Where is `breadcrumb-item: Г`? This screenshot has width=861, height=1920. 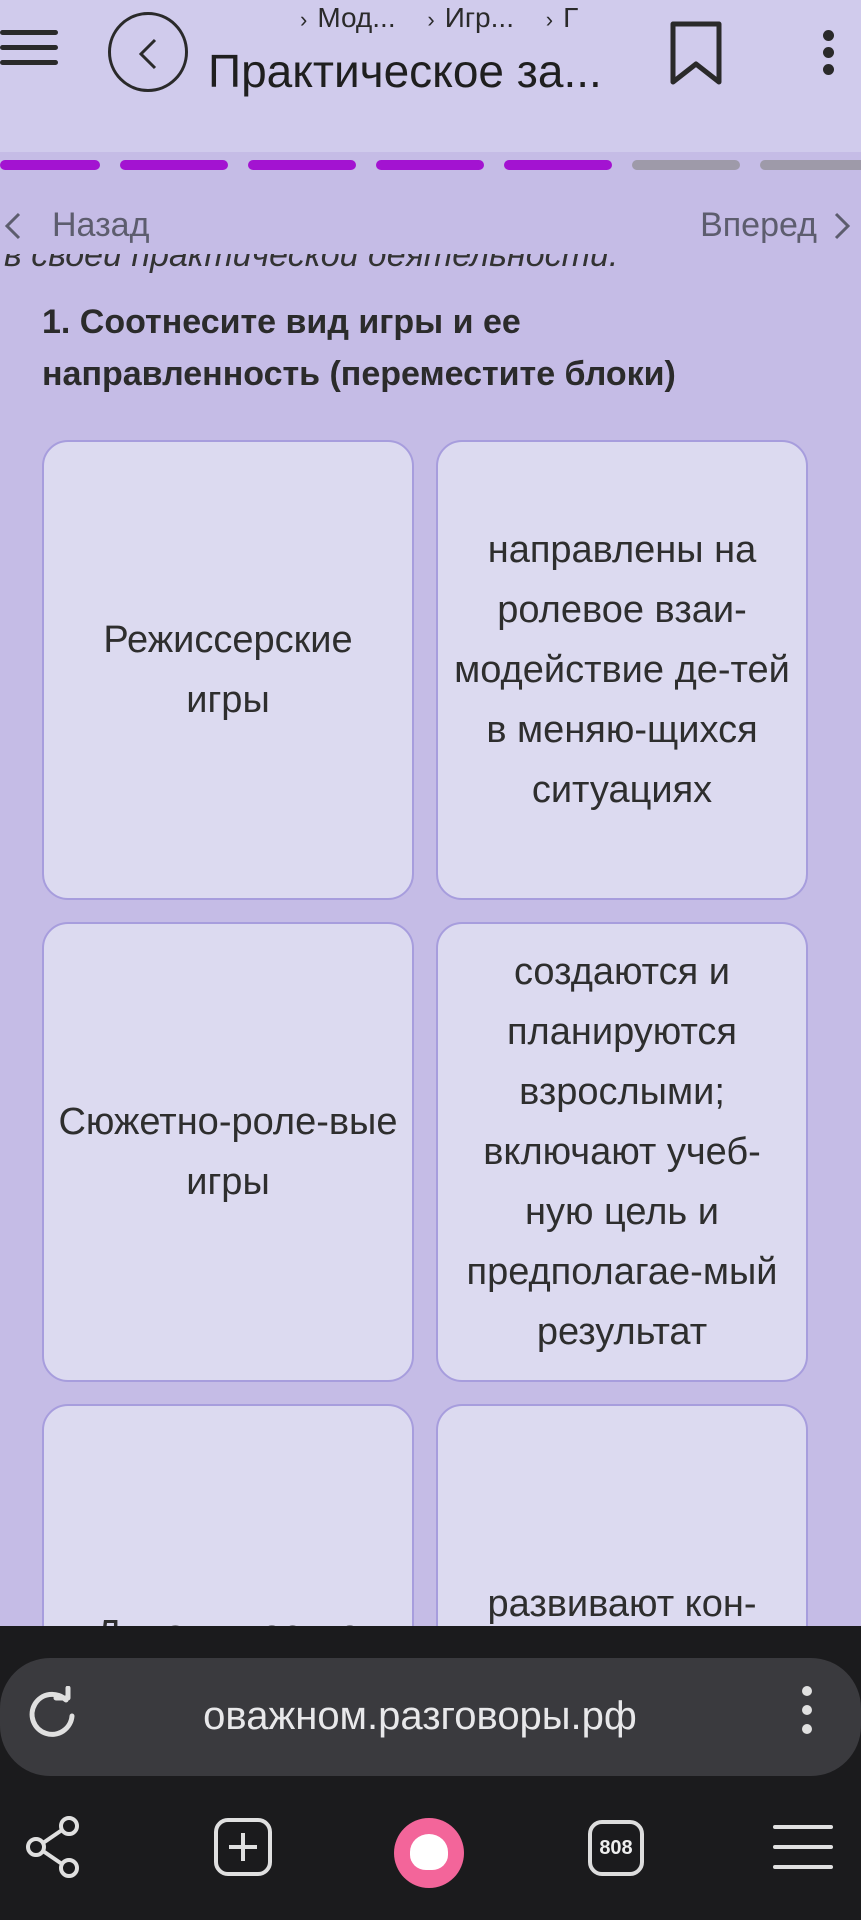 breadcrumb-item: Г is located at coordinates (570, 17).